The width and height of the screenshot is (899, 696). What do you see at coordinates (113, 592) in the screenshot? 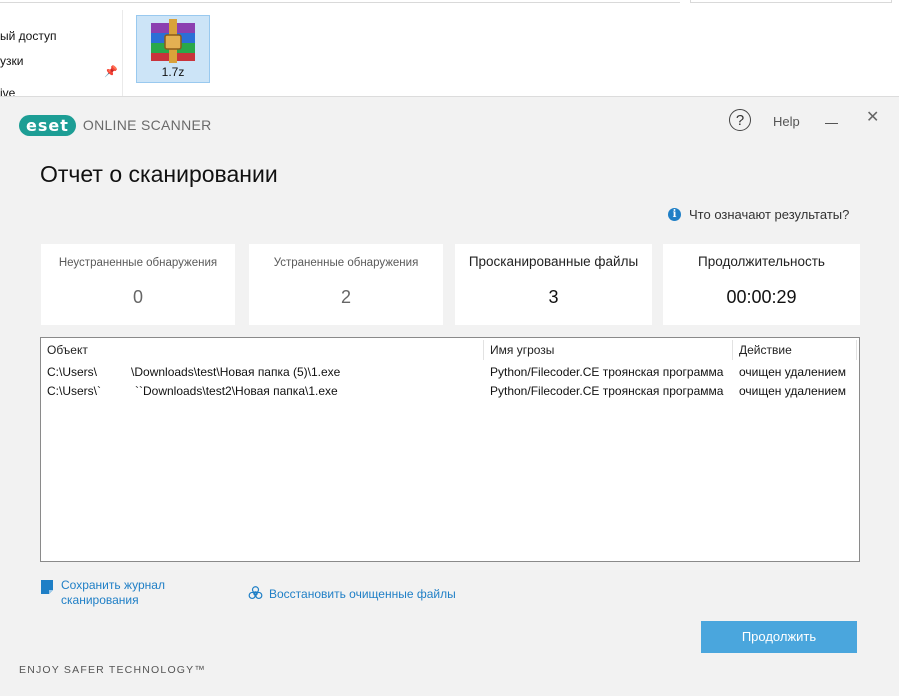
I see `save-log-label: Сохранить журнал сканирования` at bounding box center [113, 592].